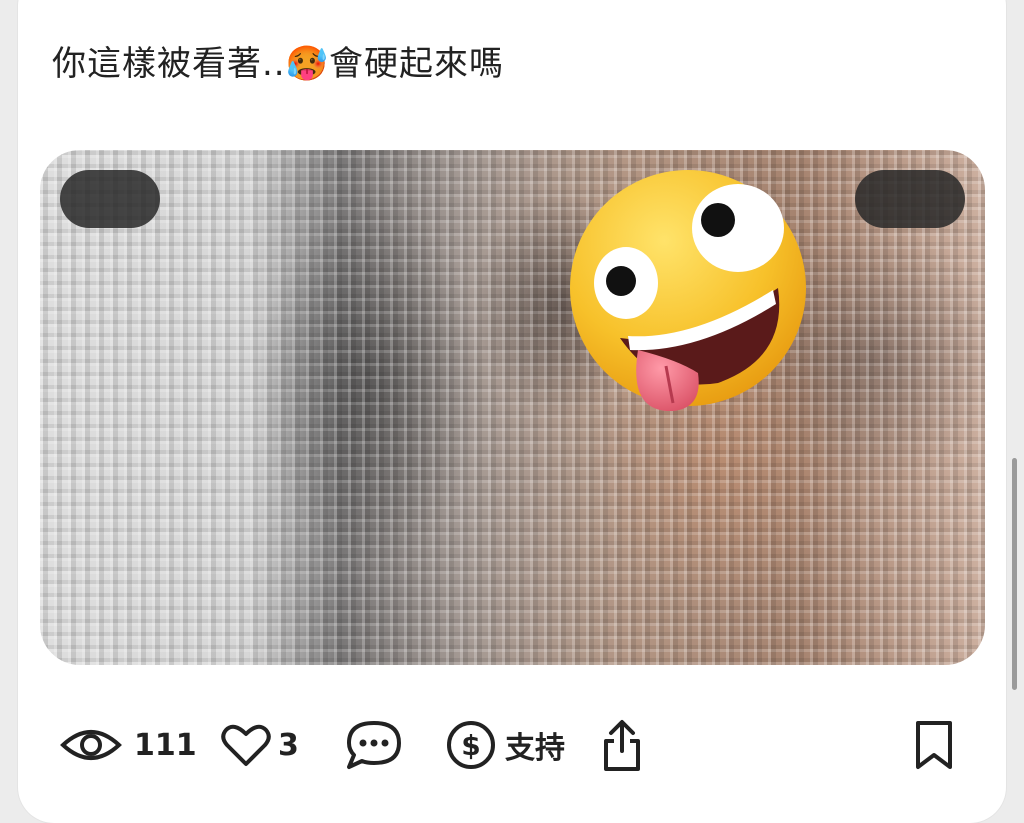 The height and width of the screenshot is (823, 1024). I want to click on post-text-part-2: 會硬起來嗎, so click(416, 64).